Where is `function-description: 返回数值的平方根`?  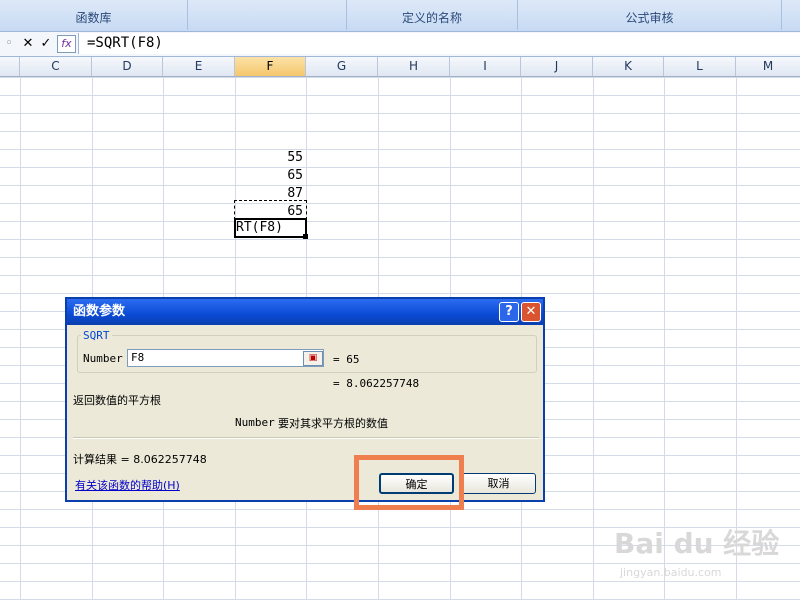 function-description: 返回数值的平方根 is located at coordinates (117, 400).